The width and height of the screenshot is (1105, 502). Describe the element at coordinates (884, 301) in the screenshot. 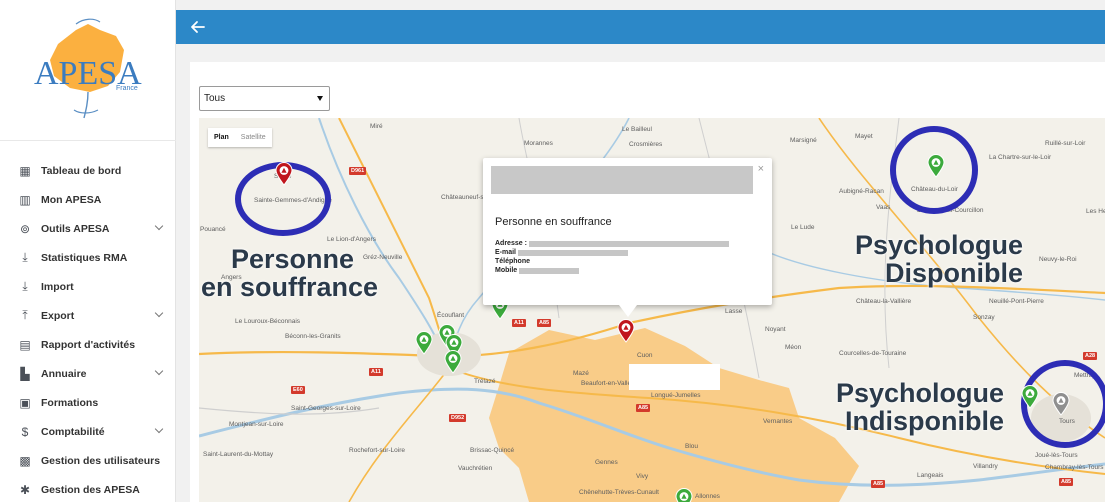

I see `place-label: Château-la-Vallière` at that location.